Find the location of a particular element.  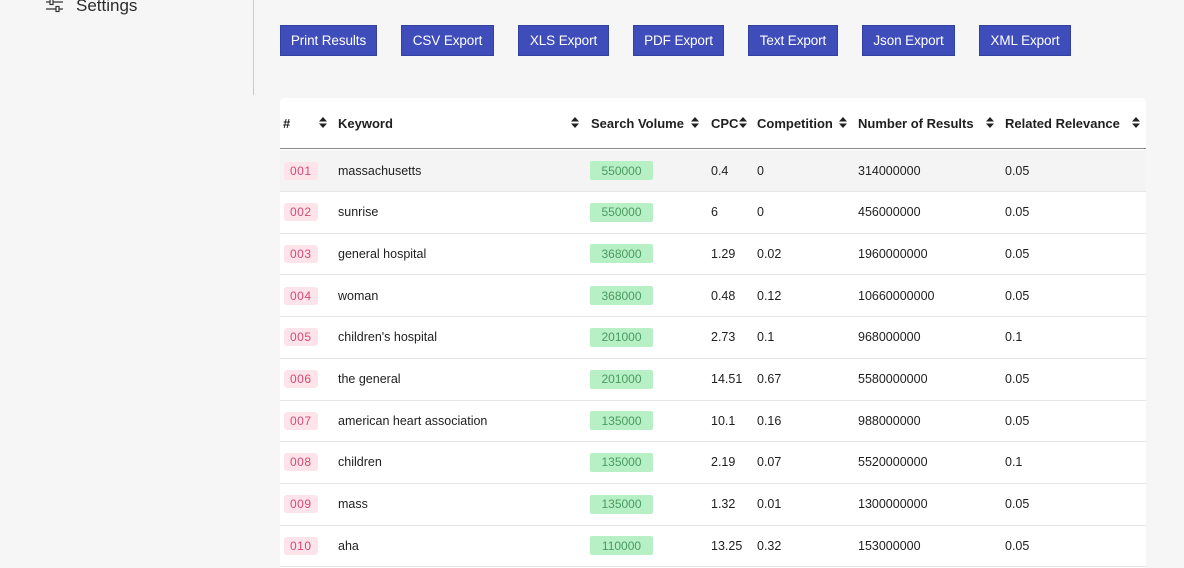

table-row: 004 woman 368000 0.48 0.12 10660000000 0.05 is located at coordinates (713, 296).